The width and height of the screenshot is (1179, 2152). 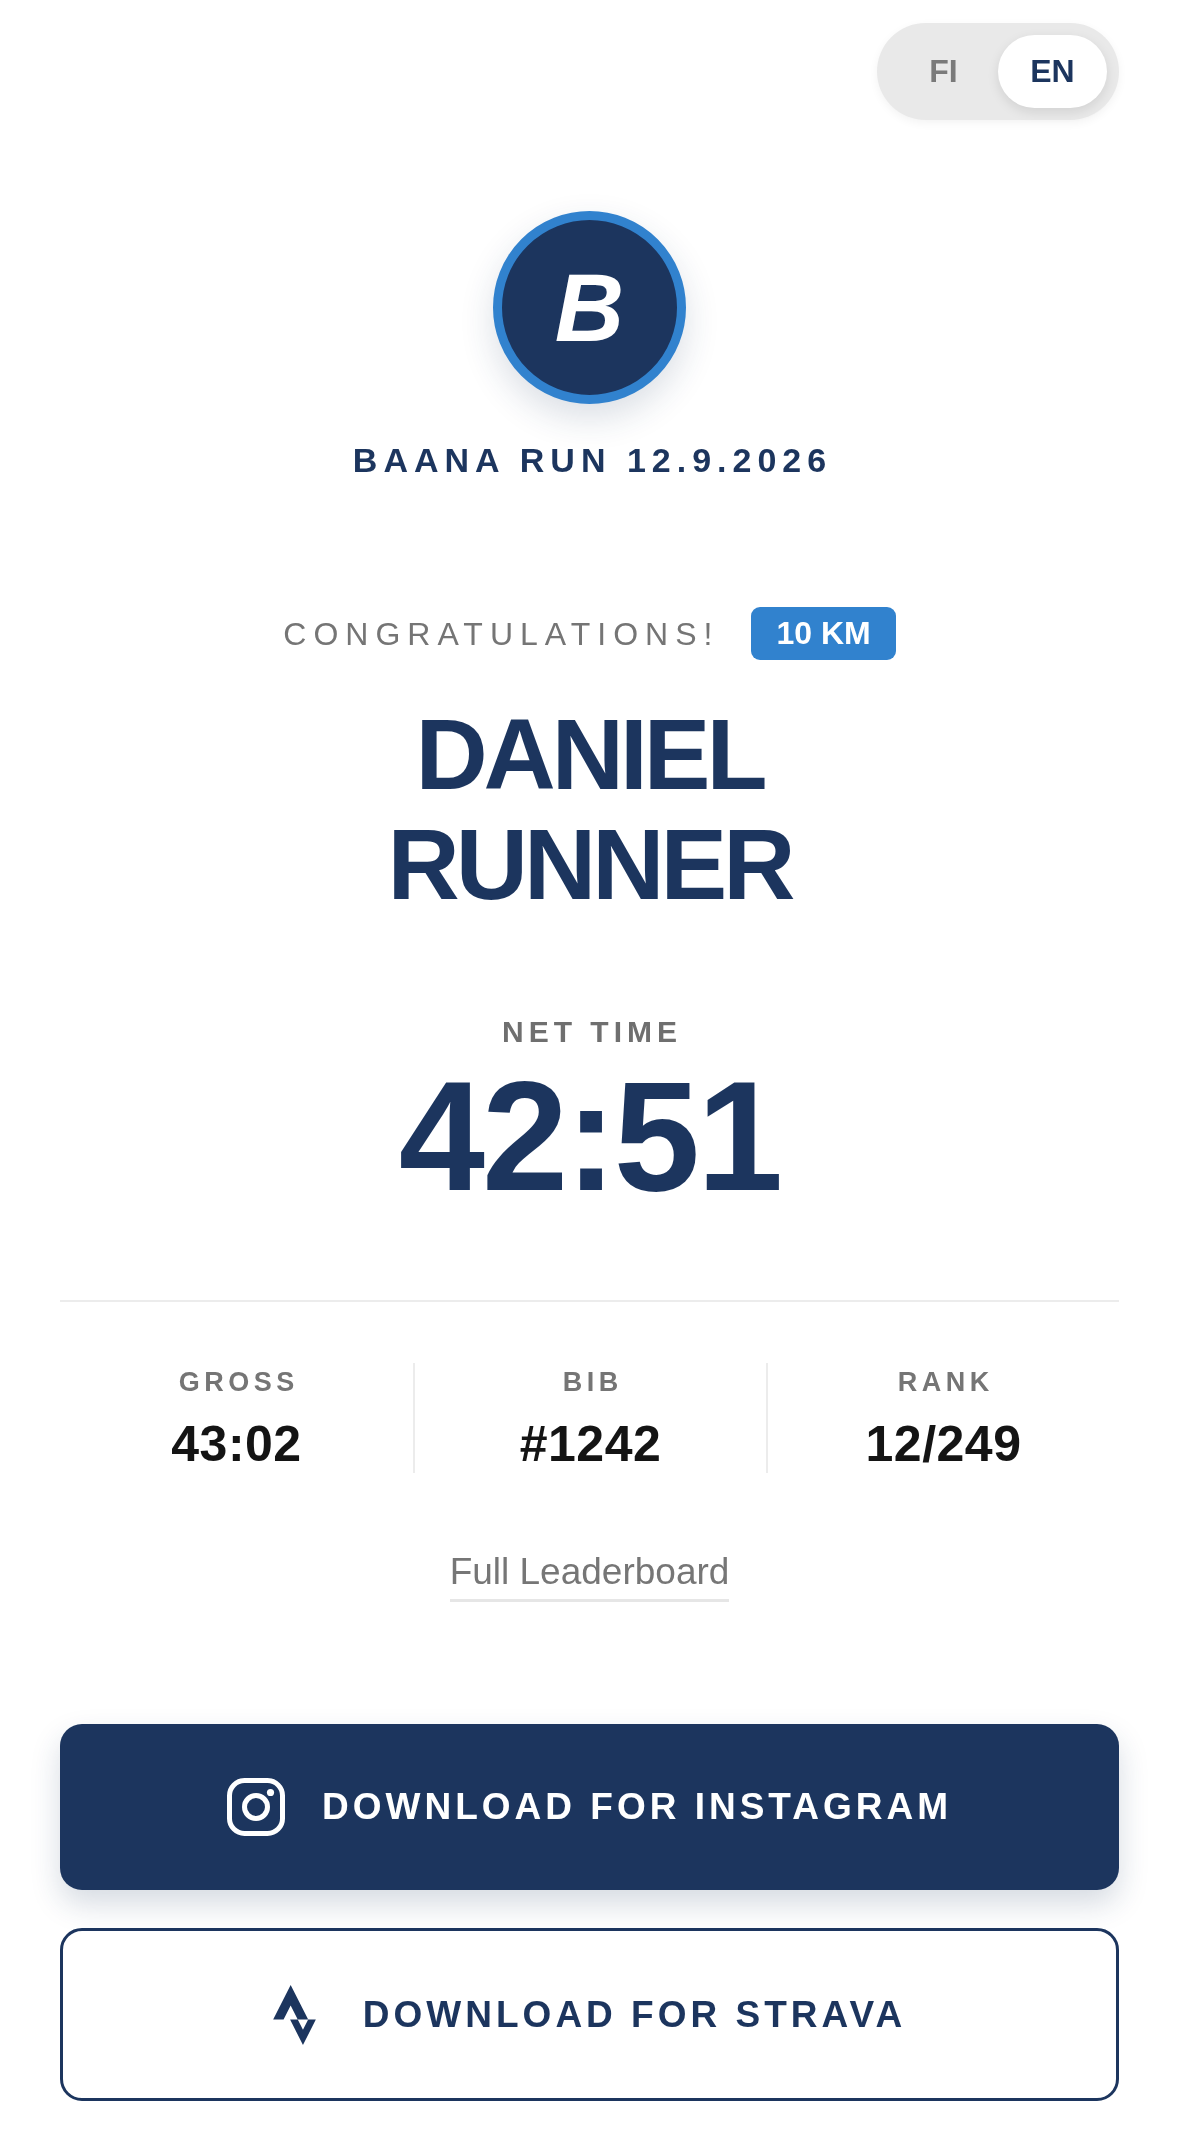 What do you see at coordinates (589, 2014) in the screenshot?
I see `download-button: DOWNLOAD FOR STRAVA` at bounding box center [589, 2014].